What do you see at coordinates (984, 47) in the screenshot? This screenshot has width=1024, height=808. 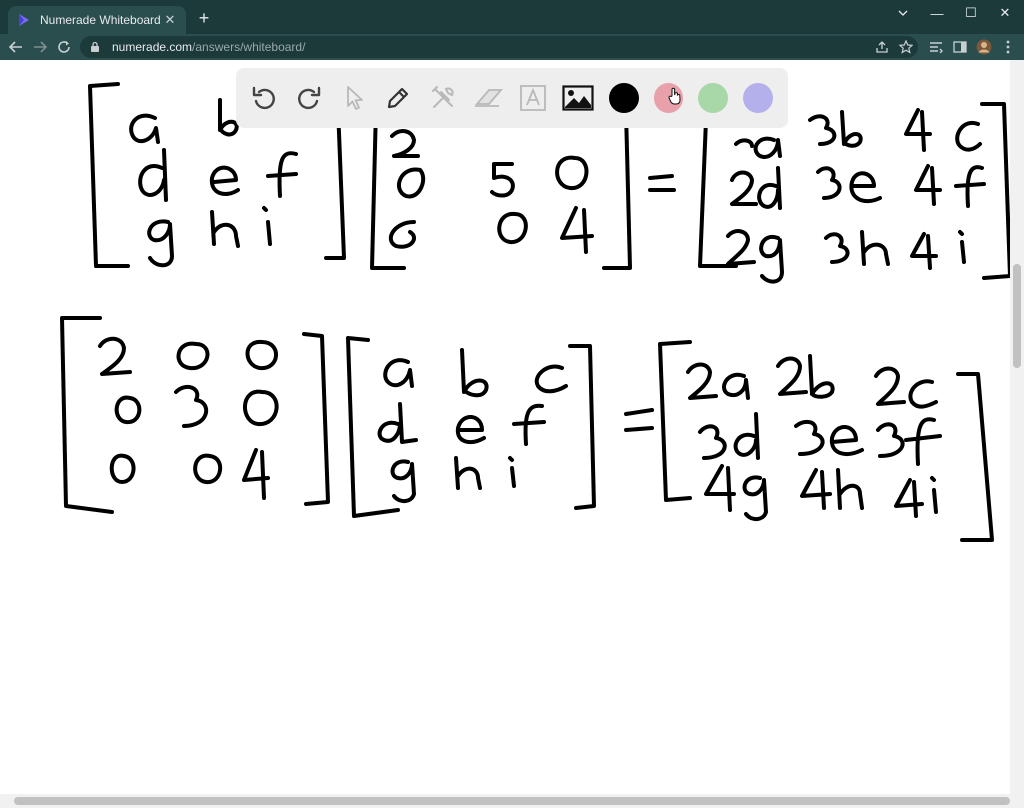 I see `profile-avatar-icon` at bounding box center [984, 47].